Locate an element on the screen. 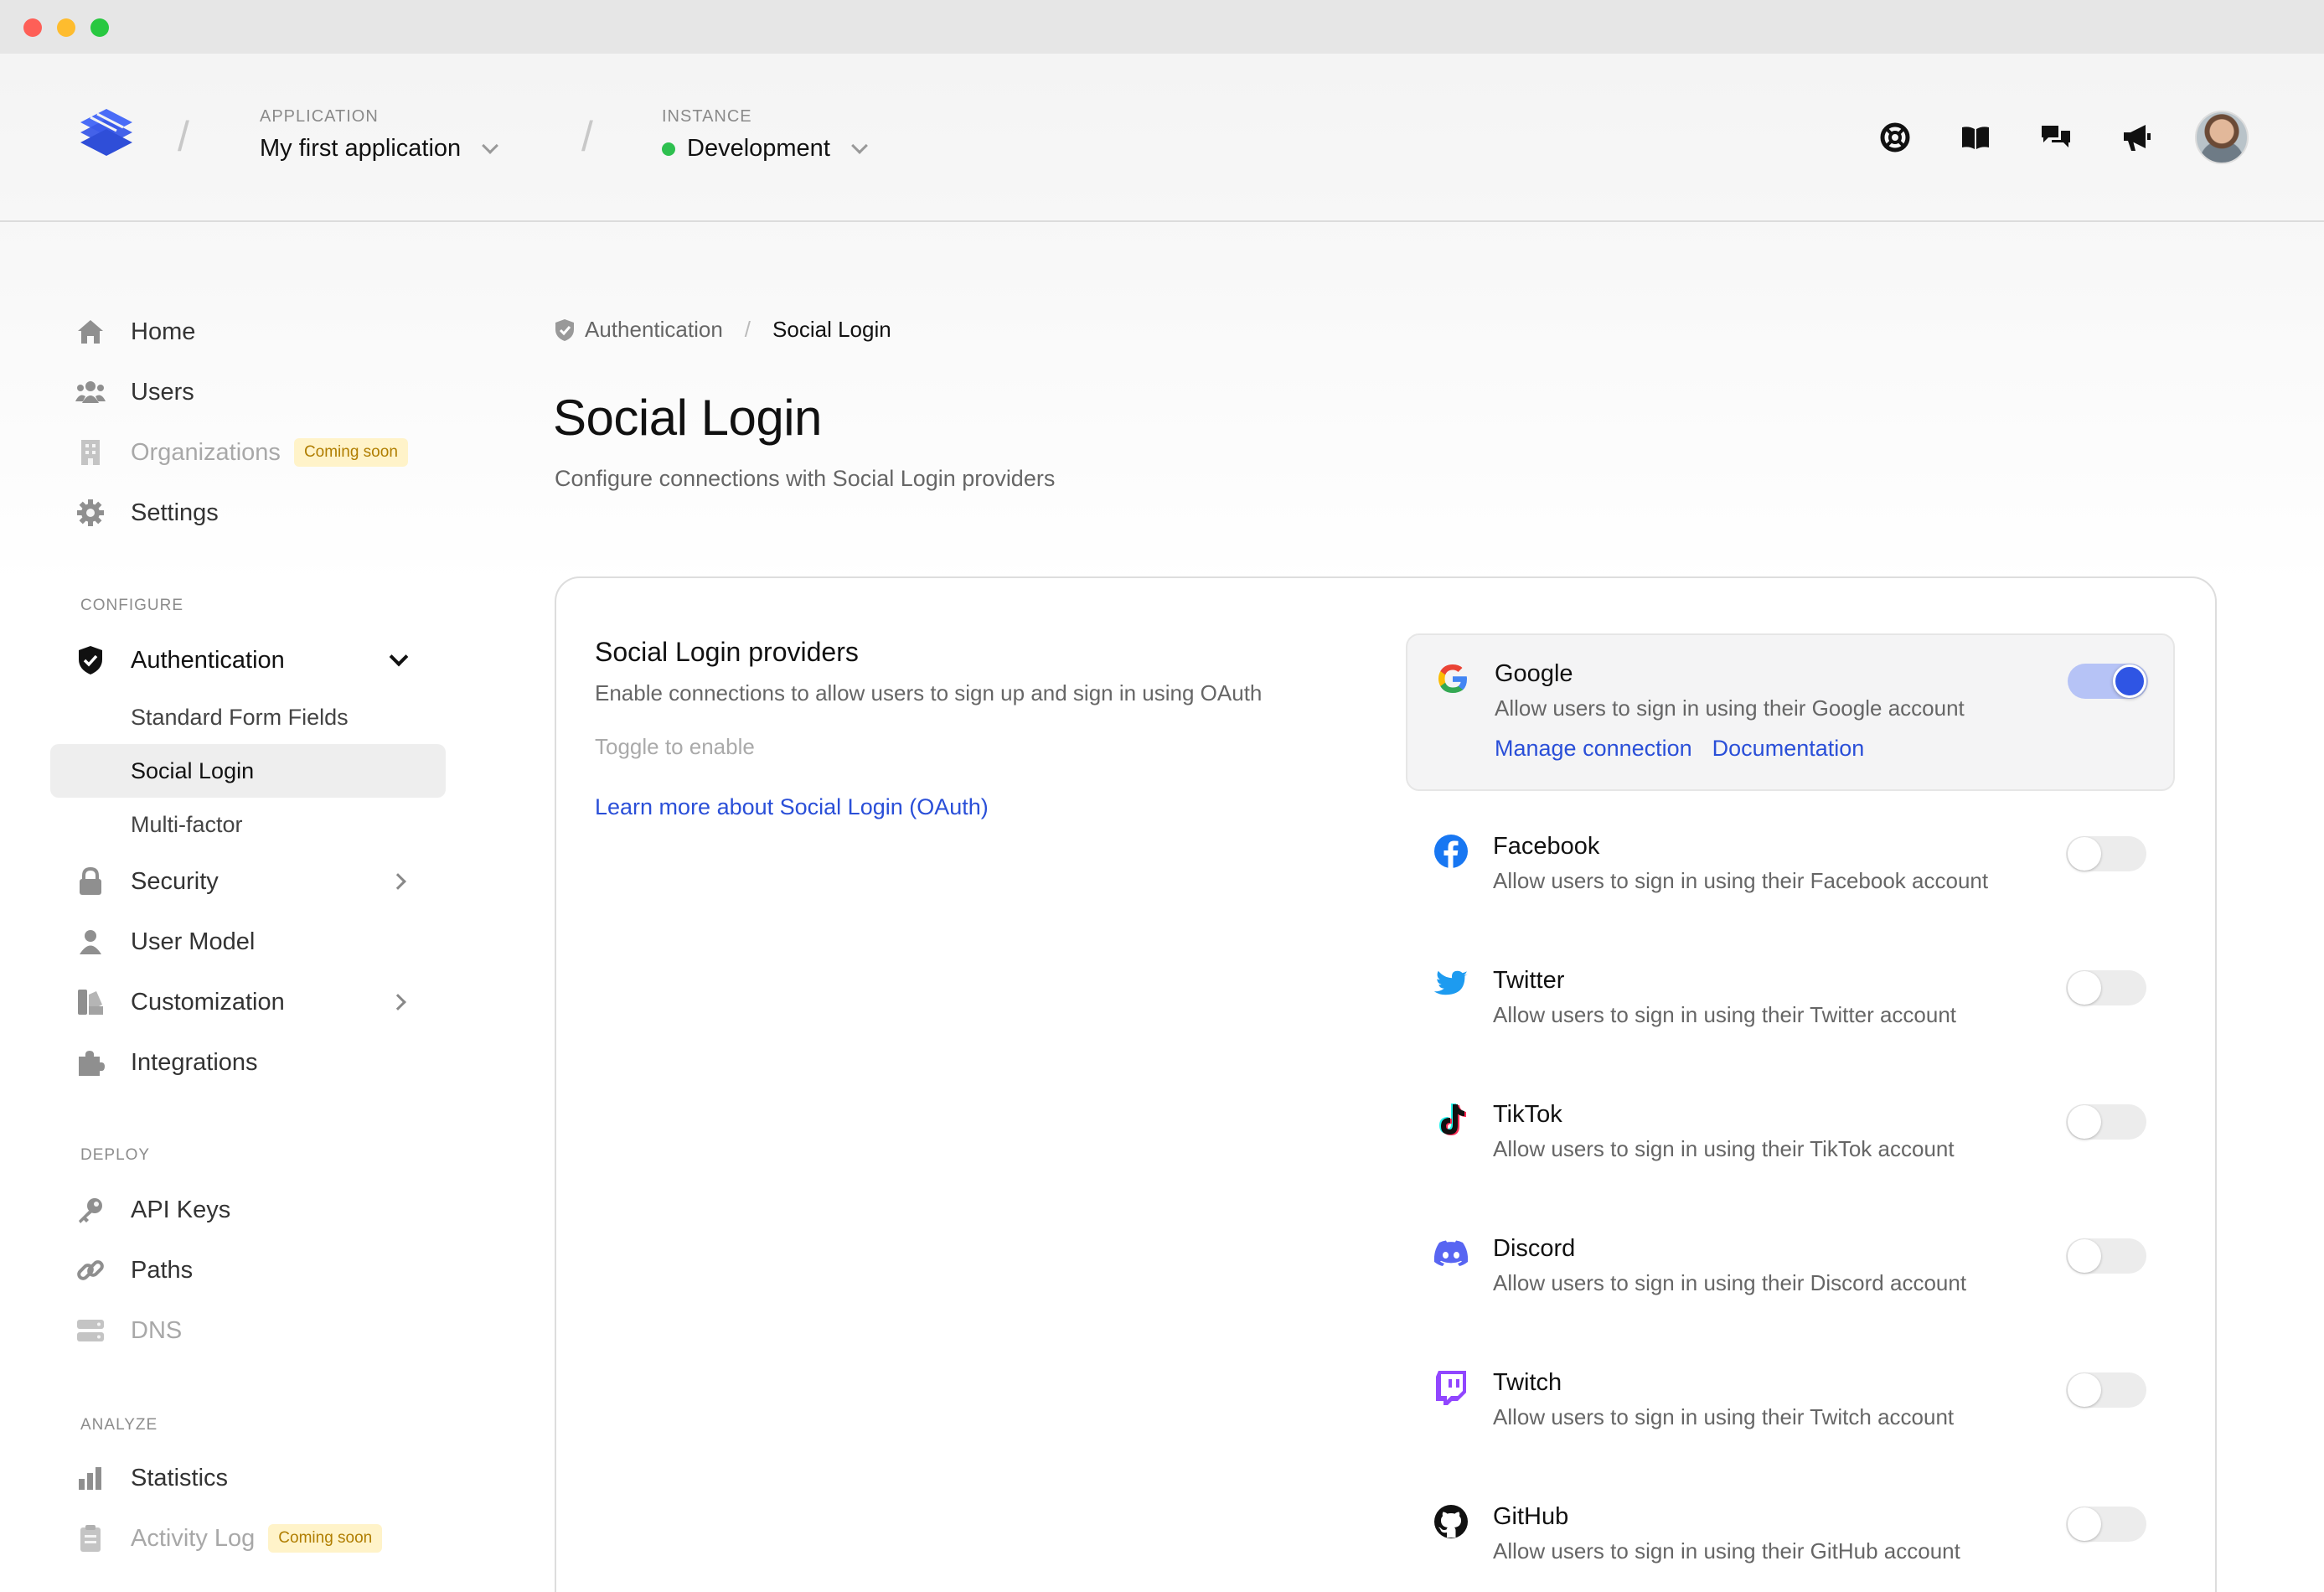 This screenshot has height=1592, width=2324. support-icon is located at coordinates (1895, 137).